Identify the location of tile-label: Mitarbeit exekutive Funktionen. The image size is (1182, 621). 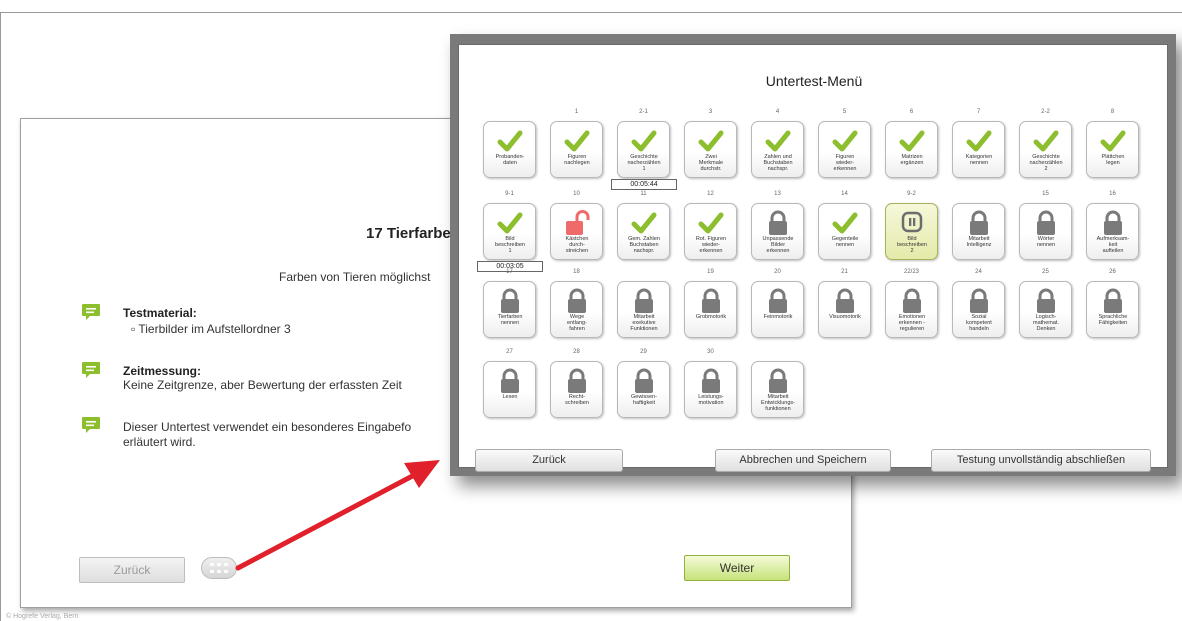
(644, 323).